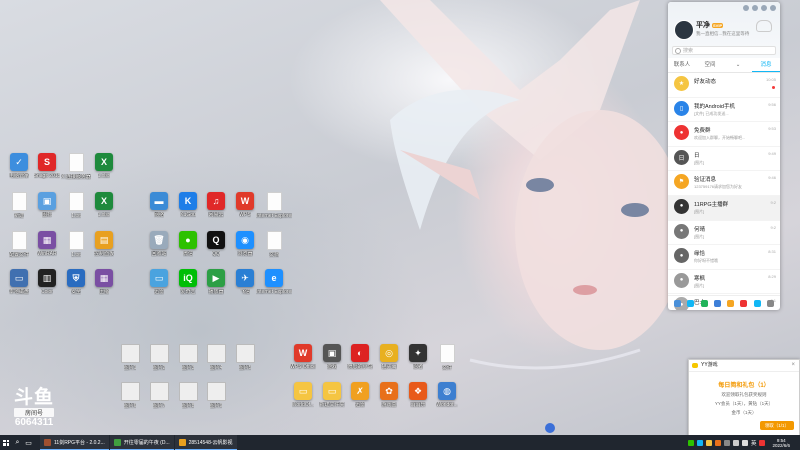 The image size is (800, 450). What do you see at coordinates (274, 244) in the screenshot?
I see `desktop-icon-i26: 文档` at bounding box center [274, 244].